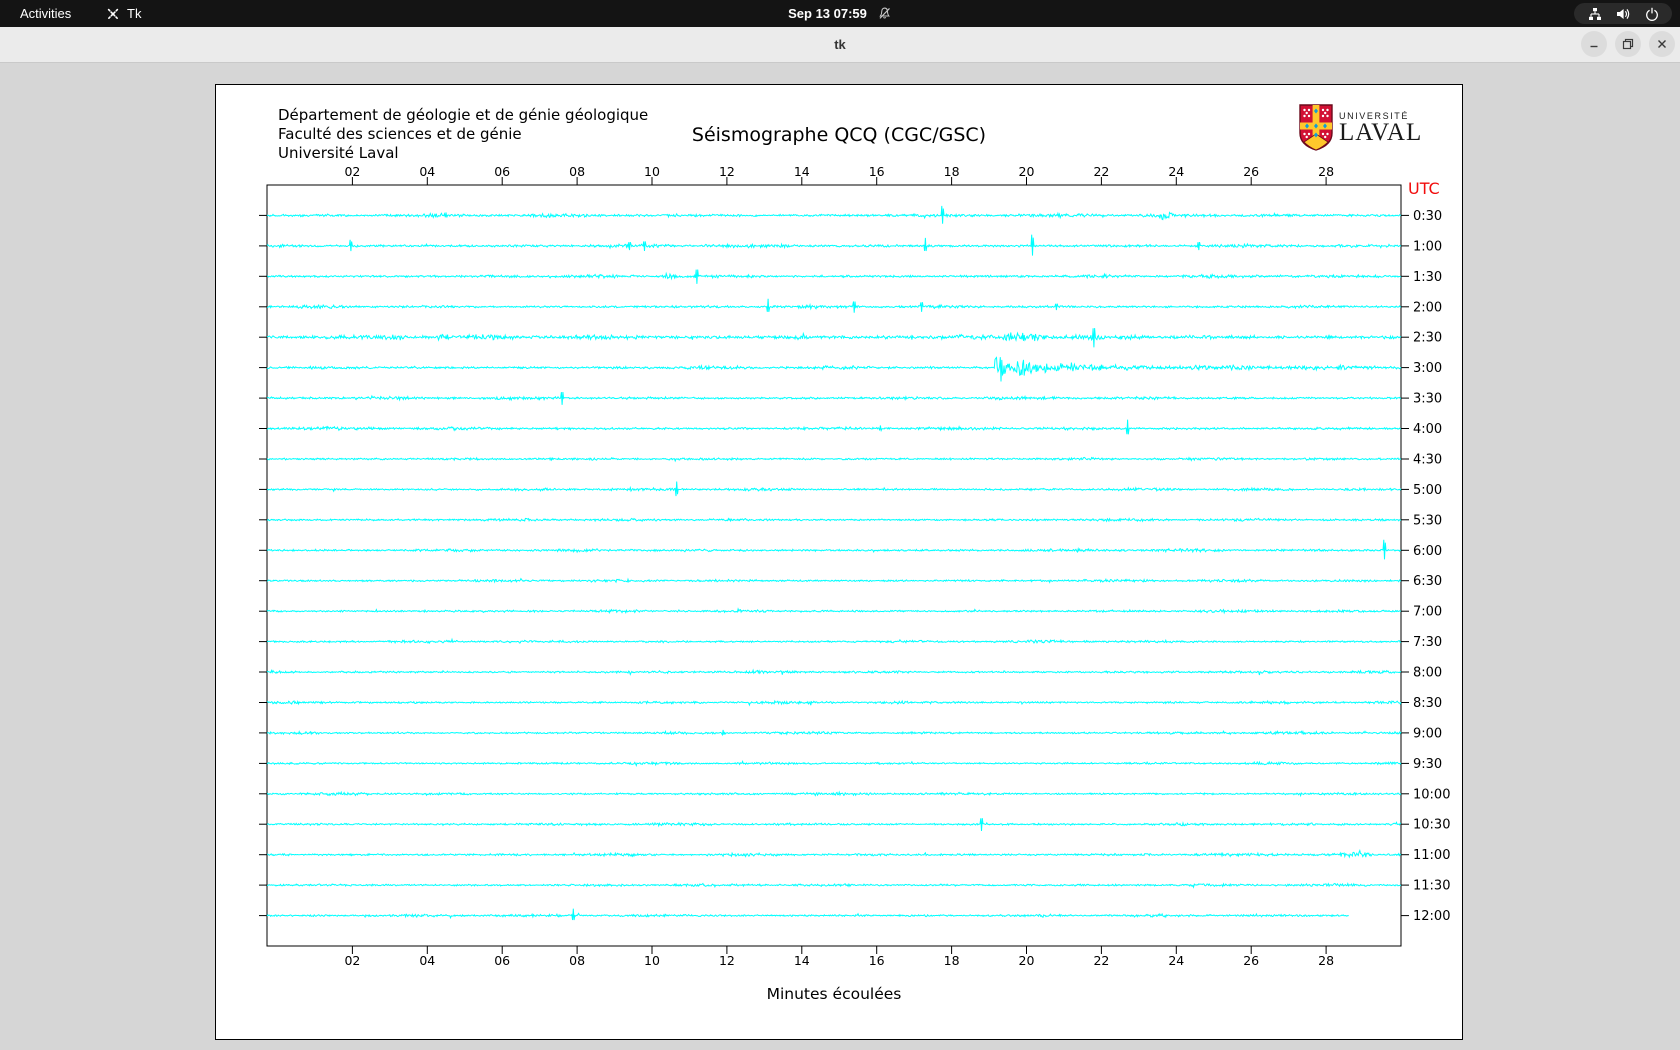  I want to click on power-icon, so click(1651, 14).